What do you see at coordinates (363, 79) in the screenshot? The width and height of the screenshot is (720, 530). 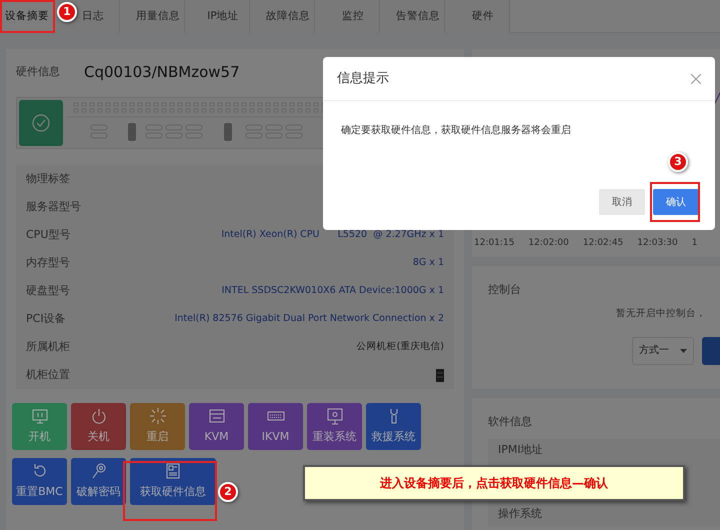 I see `dialog-title: 信息提示` at bounding box center [363, 79].